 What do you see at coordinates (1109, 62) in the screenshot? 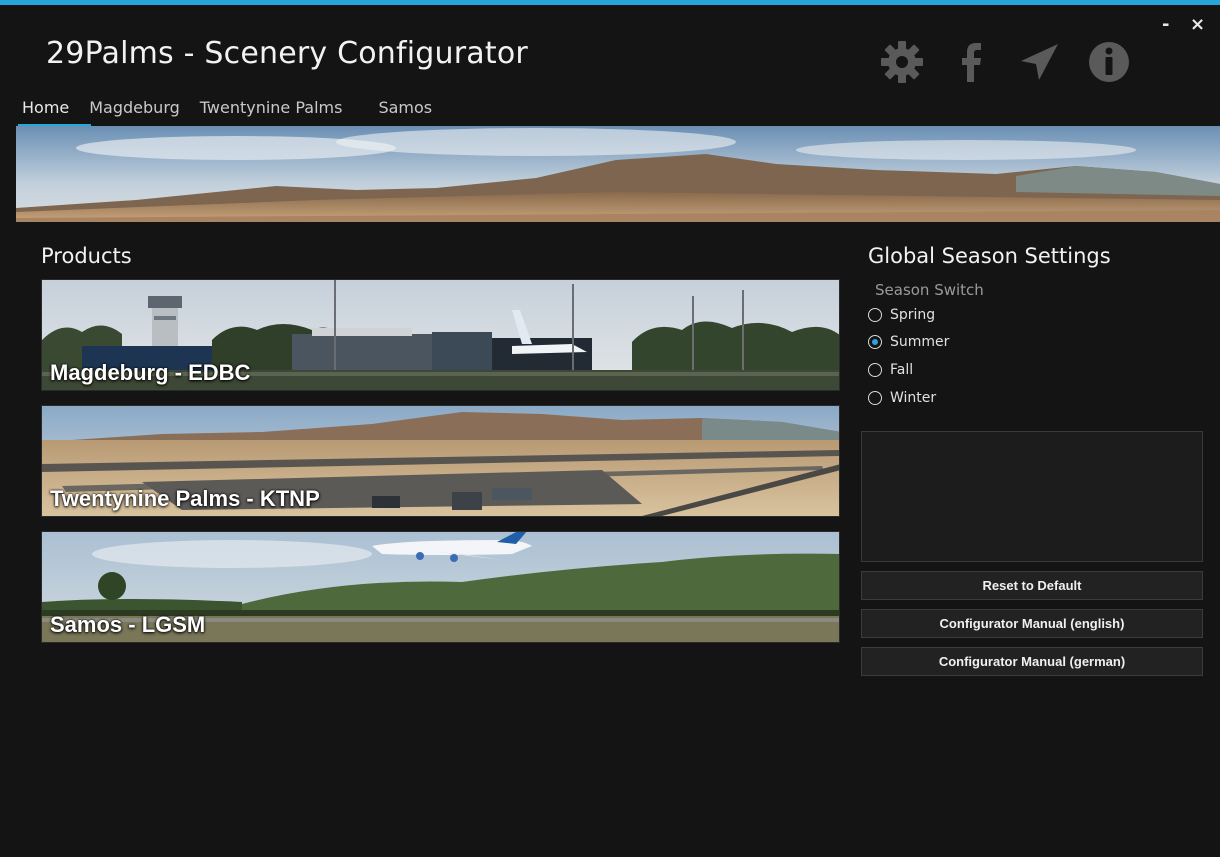
I see `info-icon` at bounding box center [1109, 62].